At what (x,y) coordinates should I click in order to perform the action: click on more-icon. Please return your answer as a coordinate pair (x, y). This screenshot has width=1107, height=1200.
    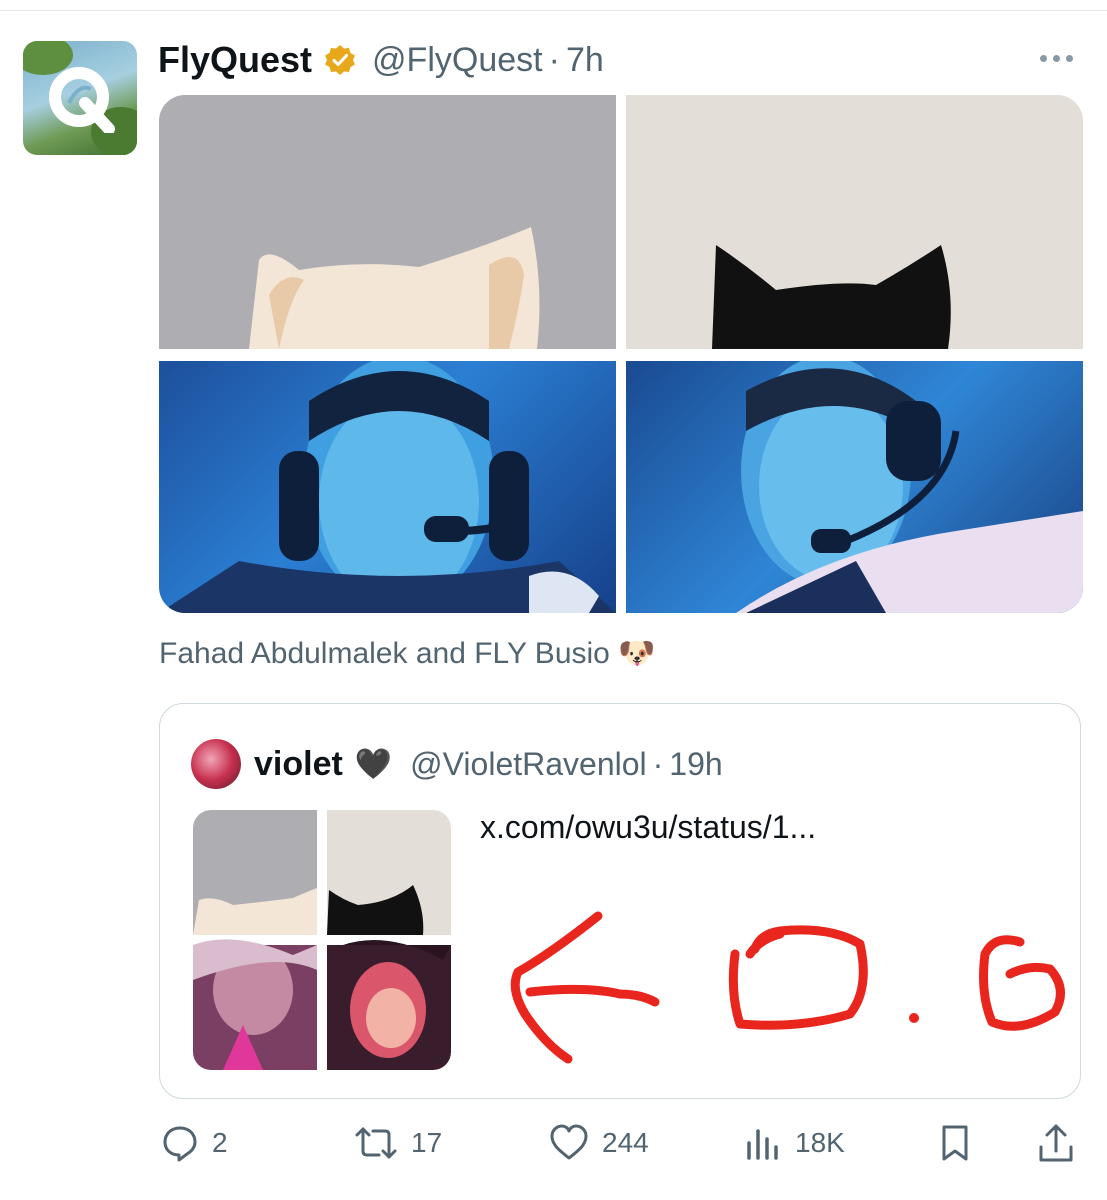
    Looking at the image, I should click on (1060, 58).